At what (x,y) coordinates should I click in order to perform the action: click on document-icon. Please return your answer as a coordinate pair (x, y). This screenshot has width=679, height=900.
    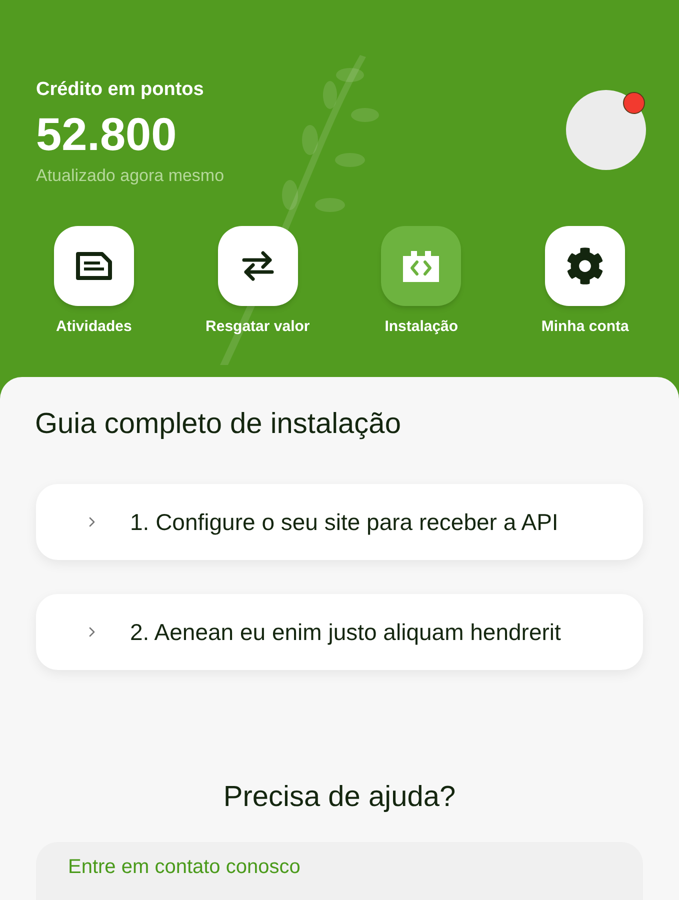
    Looking at the image, I should click on (93, 266).